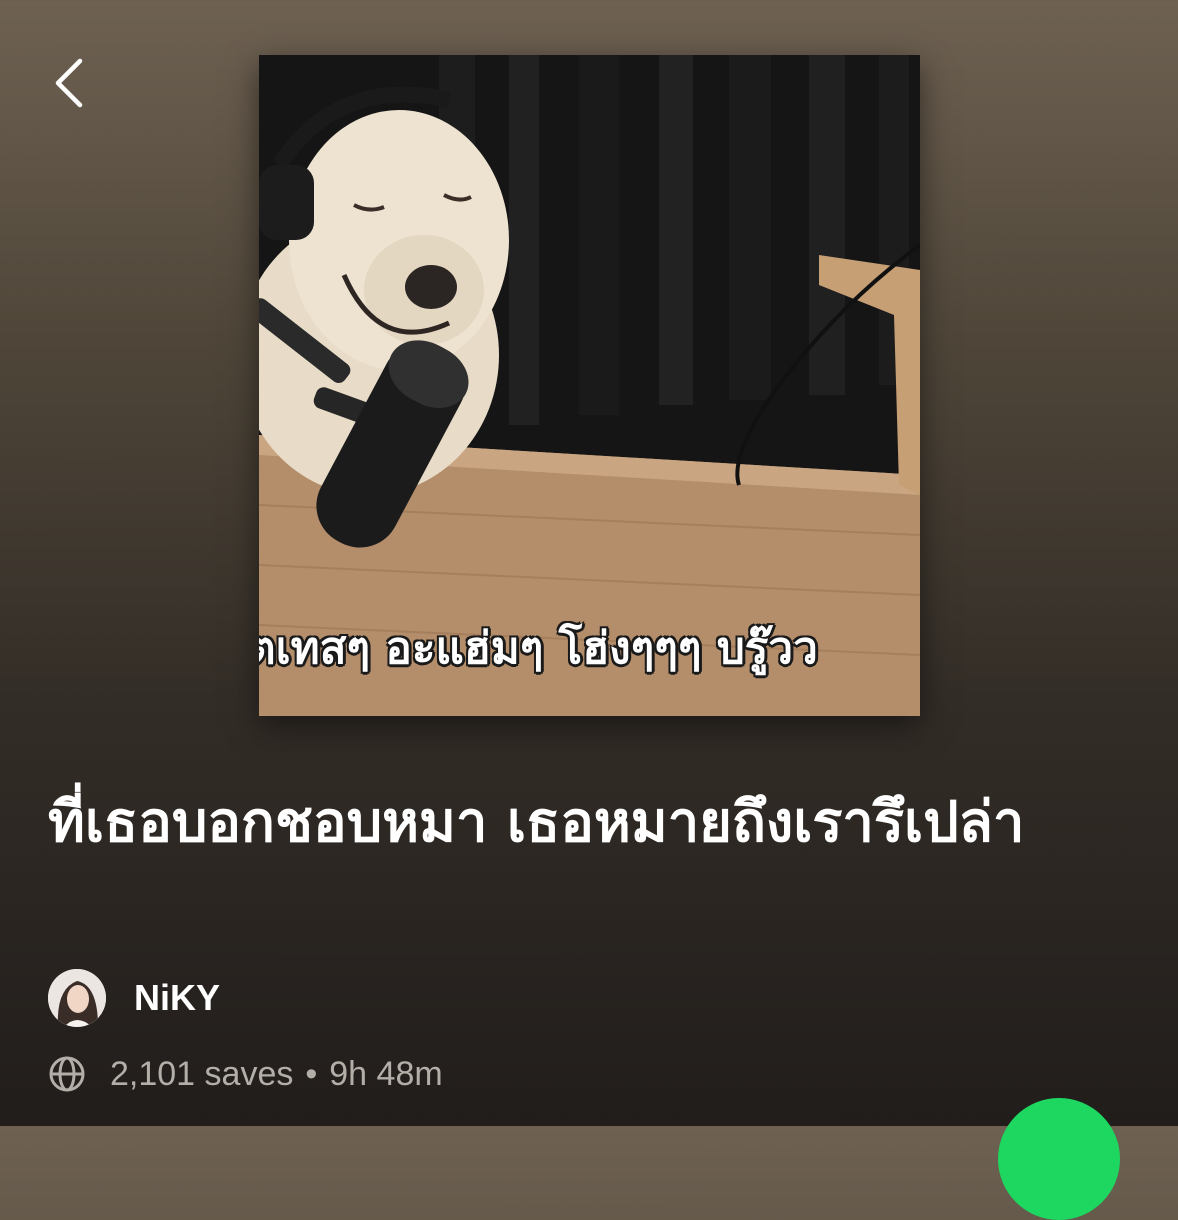 The width and height of the screenshot is (1178, 1220). Describe the element at coordinates (177, 997) in the screenshot. I see `owner-name: NiKY` at that location.